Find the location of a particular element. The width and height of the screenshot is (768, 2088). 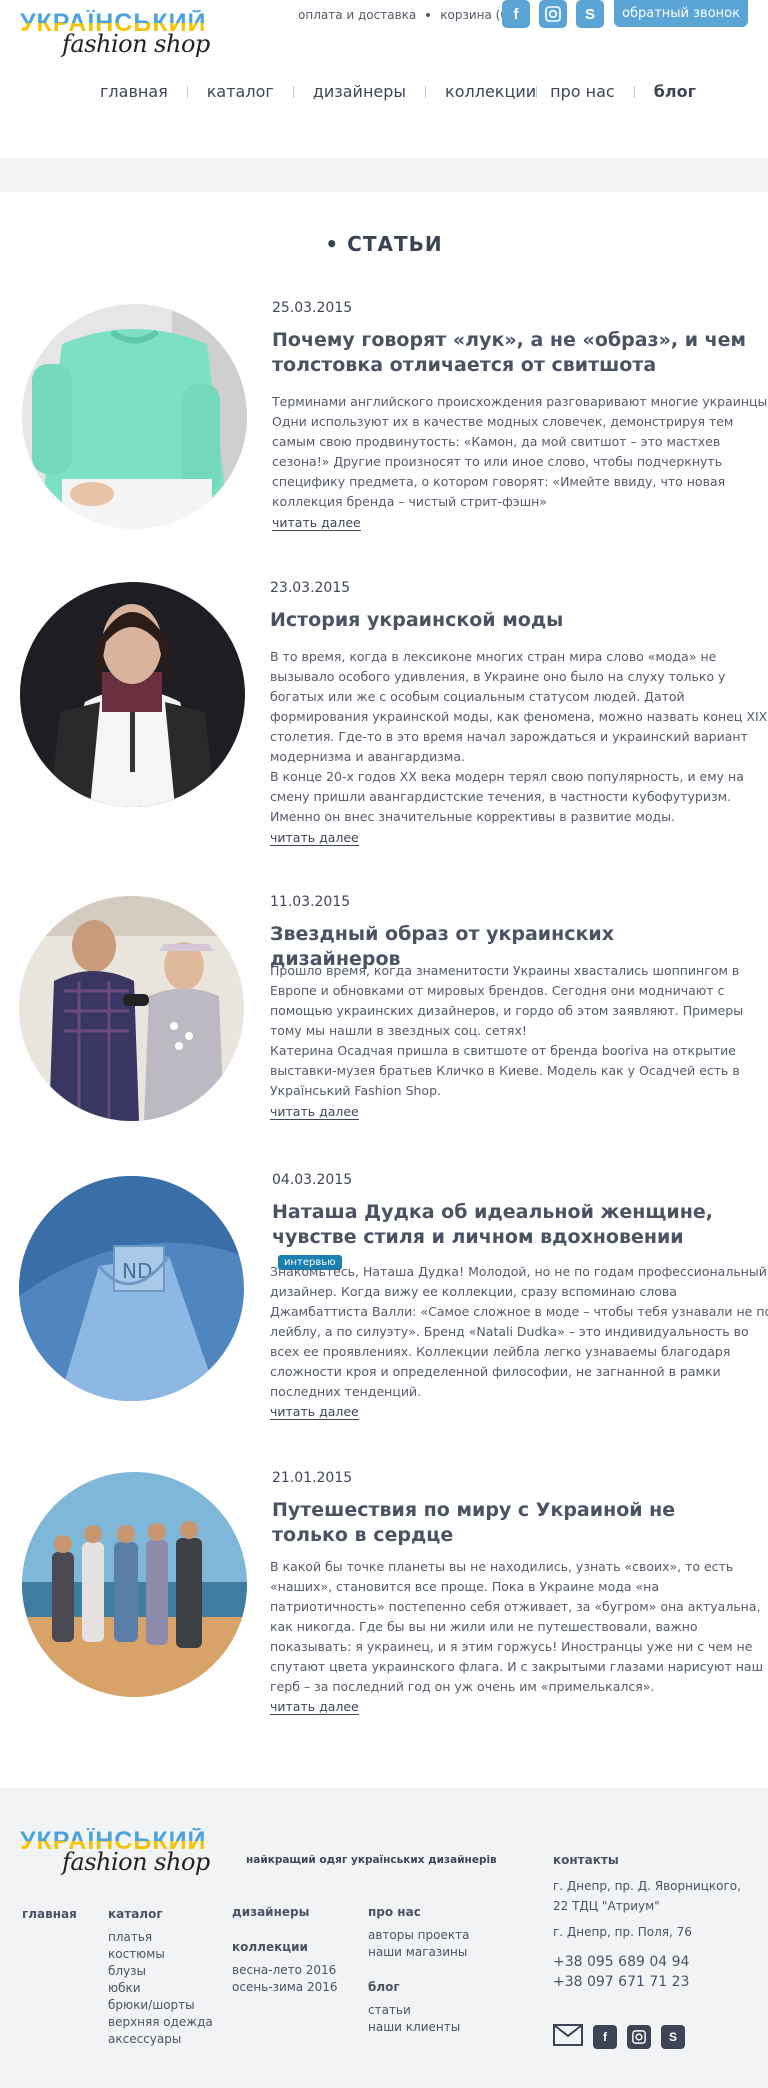

footer-heading-designers: дизайнеры is located at coordinates (285, 1912).